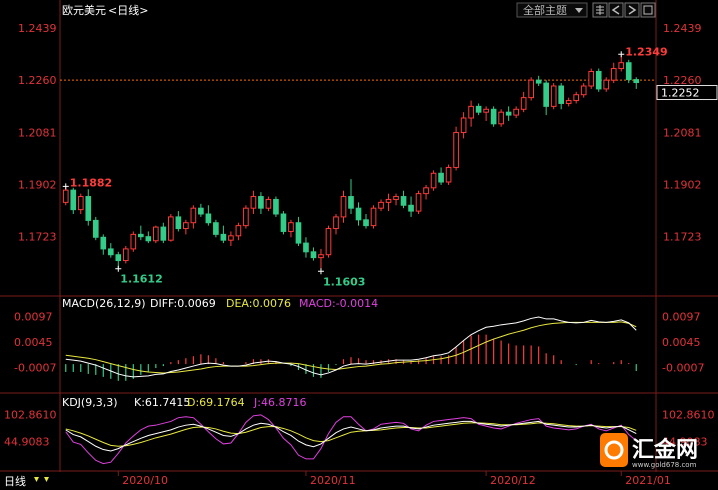 The image size is (718, 490). I want to click on price-tick-left: 1.1723, so click(37, 236).